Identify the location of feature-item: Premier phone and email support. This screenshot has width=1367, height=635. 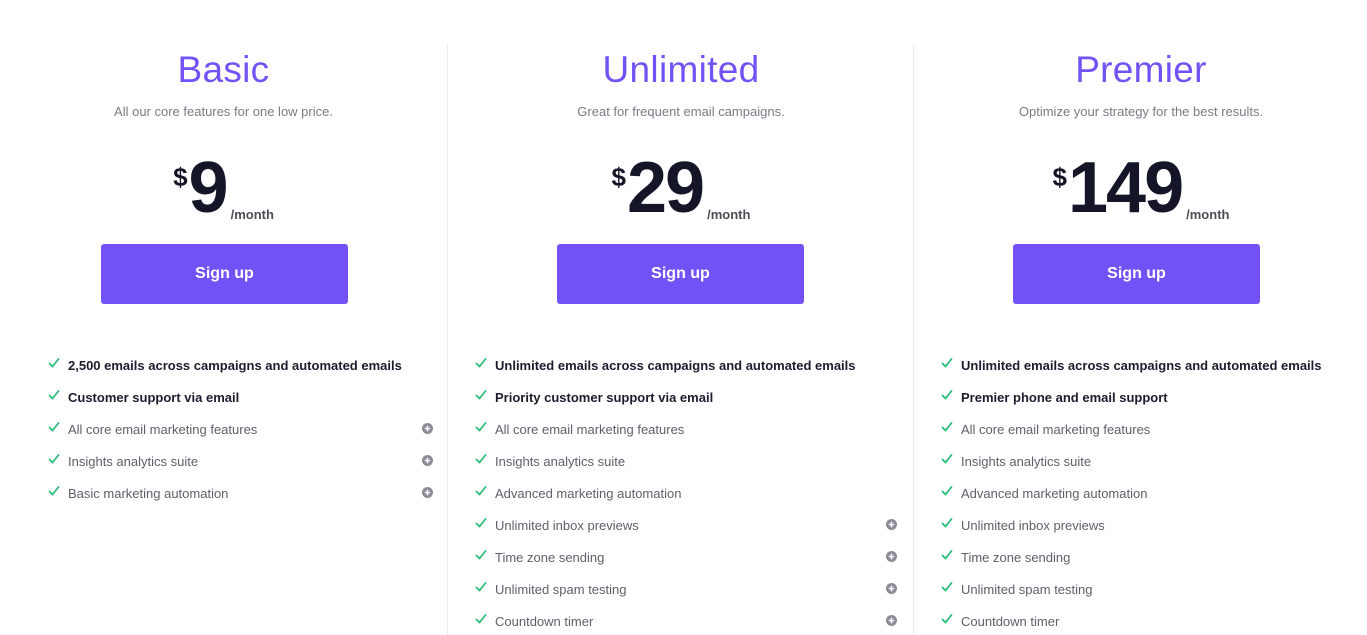
(1146, 397).